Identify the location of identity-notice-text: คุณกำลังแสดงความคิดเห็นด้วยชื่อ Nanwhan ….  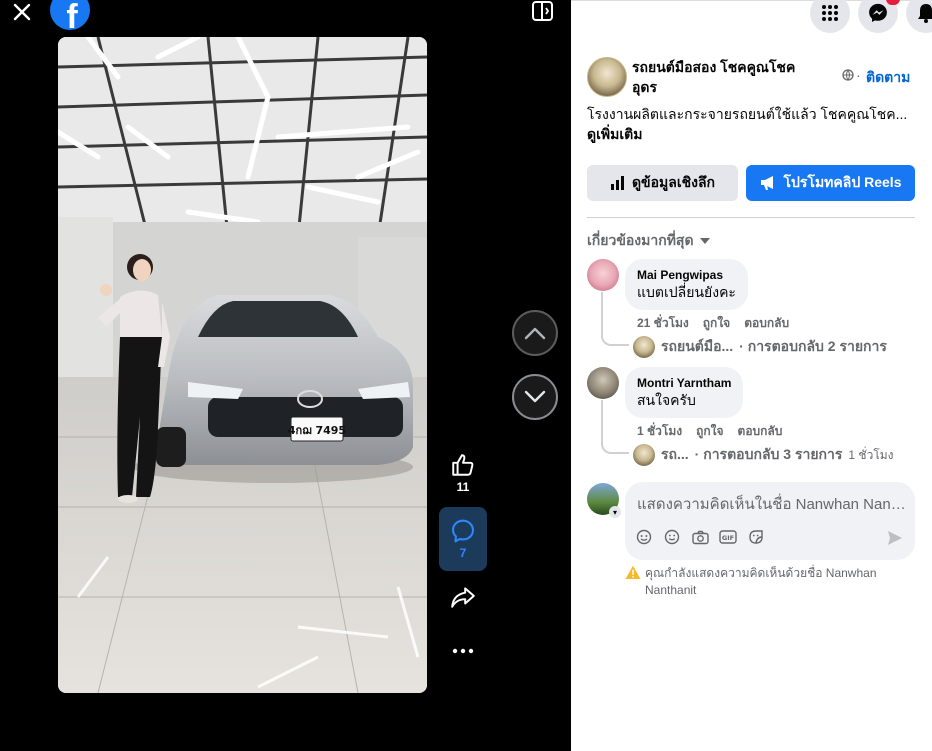
(761, 581).